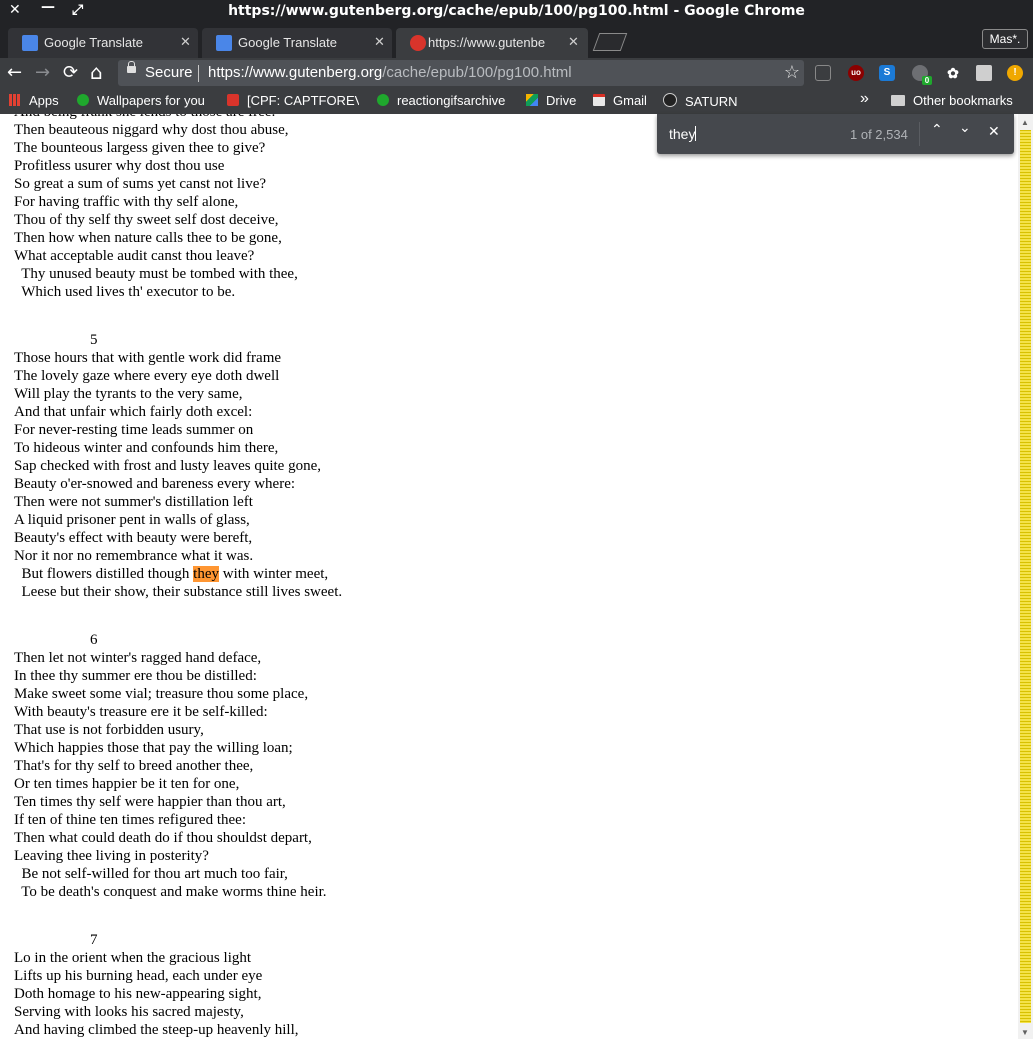  I want to click on bookmark-wallpapers: Wallpapers for you, so click(143, 100).